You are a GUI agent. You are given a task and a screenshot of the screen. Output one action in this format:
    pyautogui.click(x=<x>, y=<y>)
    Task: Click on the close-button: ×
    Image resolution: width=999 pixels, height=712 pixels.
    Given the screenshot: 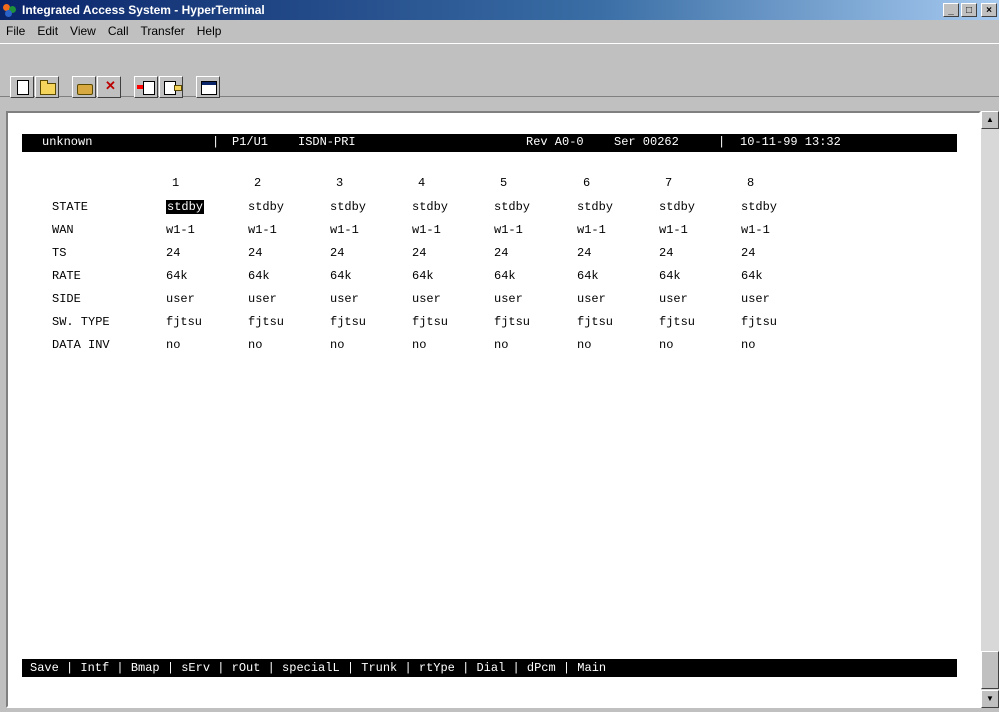 What is the action you would take?
    pyautogui.click(x=989, y=10)
    